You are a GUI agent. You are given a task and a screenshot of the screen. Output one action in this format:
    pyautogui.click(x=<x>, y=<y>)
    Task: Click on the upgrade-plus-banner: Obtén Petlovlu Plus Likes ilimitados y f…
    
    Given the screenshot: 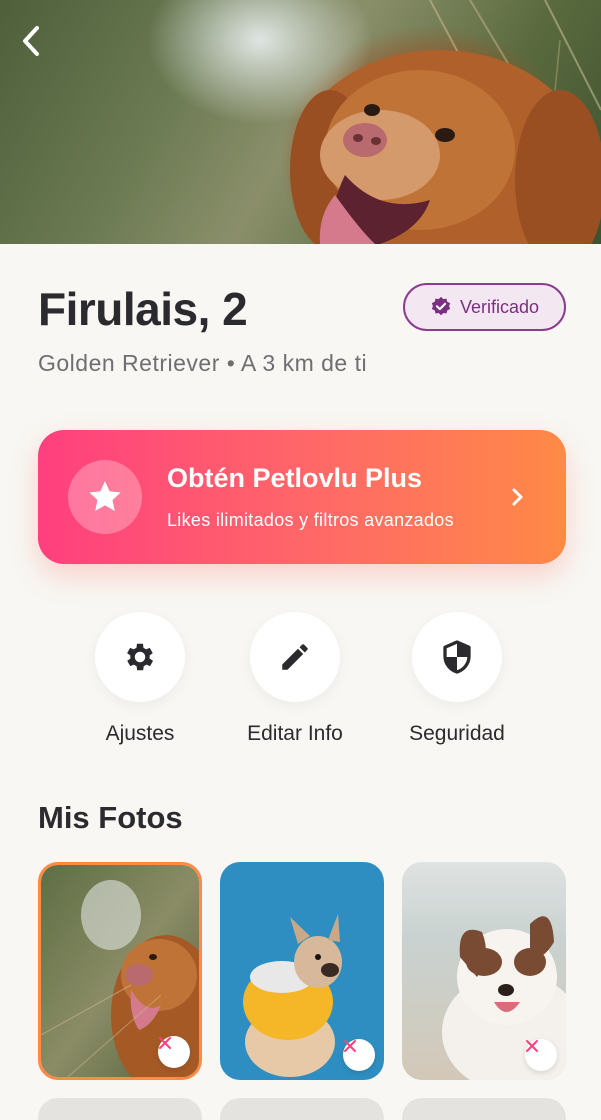 What is the action you would take?
    pyautogui.click(x=302, y=497)
    